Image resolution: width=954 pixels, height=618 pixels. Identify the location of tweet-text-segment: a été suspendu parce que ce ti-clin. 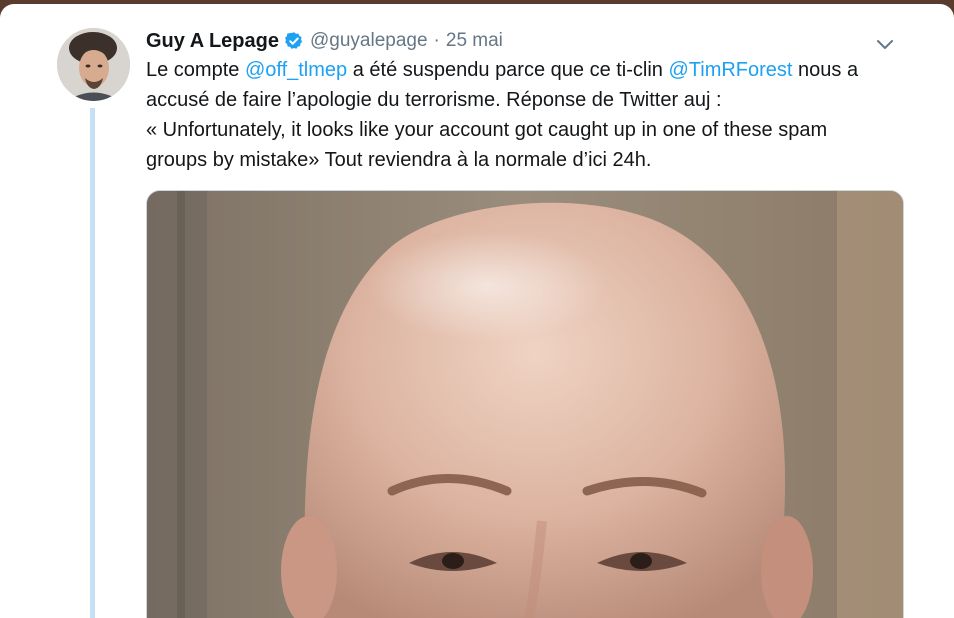
(508, 70).